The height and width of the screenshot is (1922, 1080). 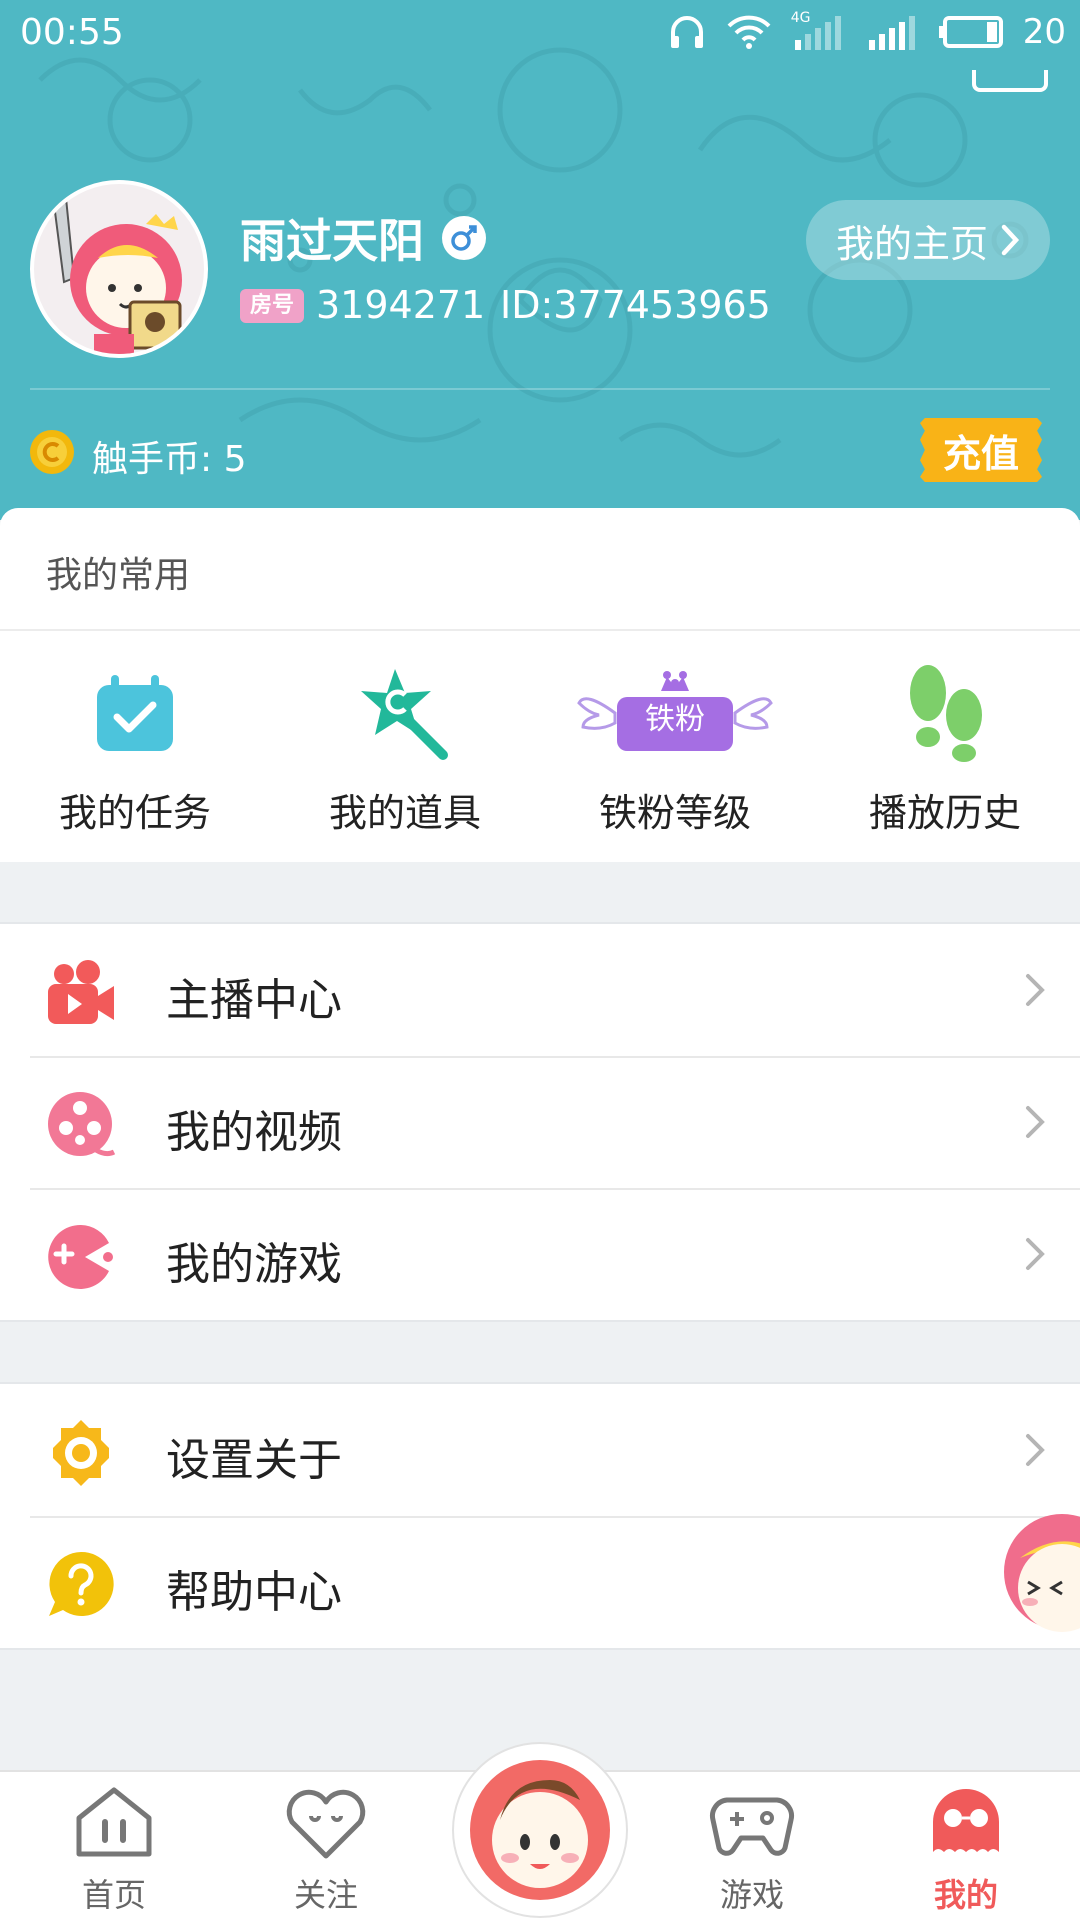 I want to click on menu-label: 主播中心, so click(x=254, y=1000).